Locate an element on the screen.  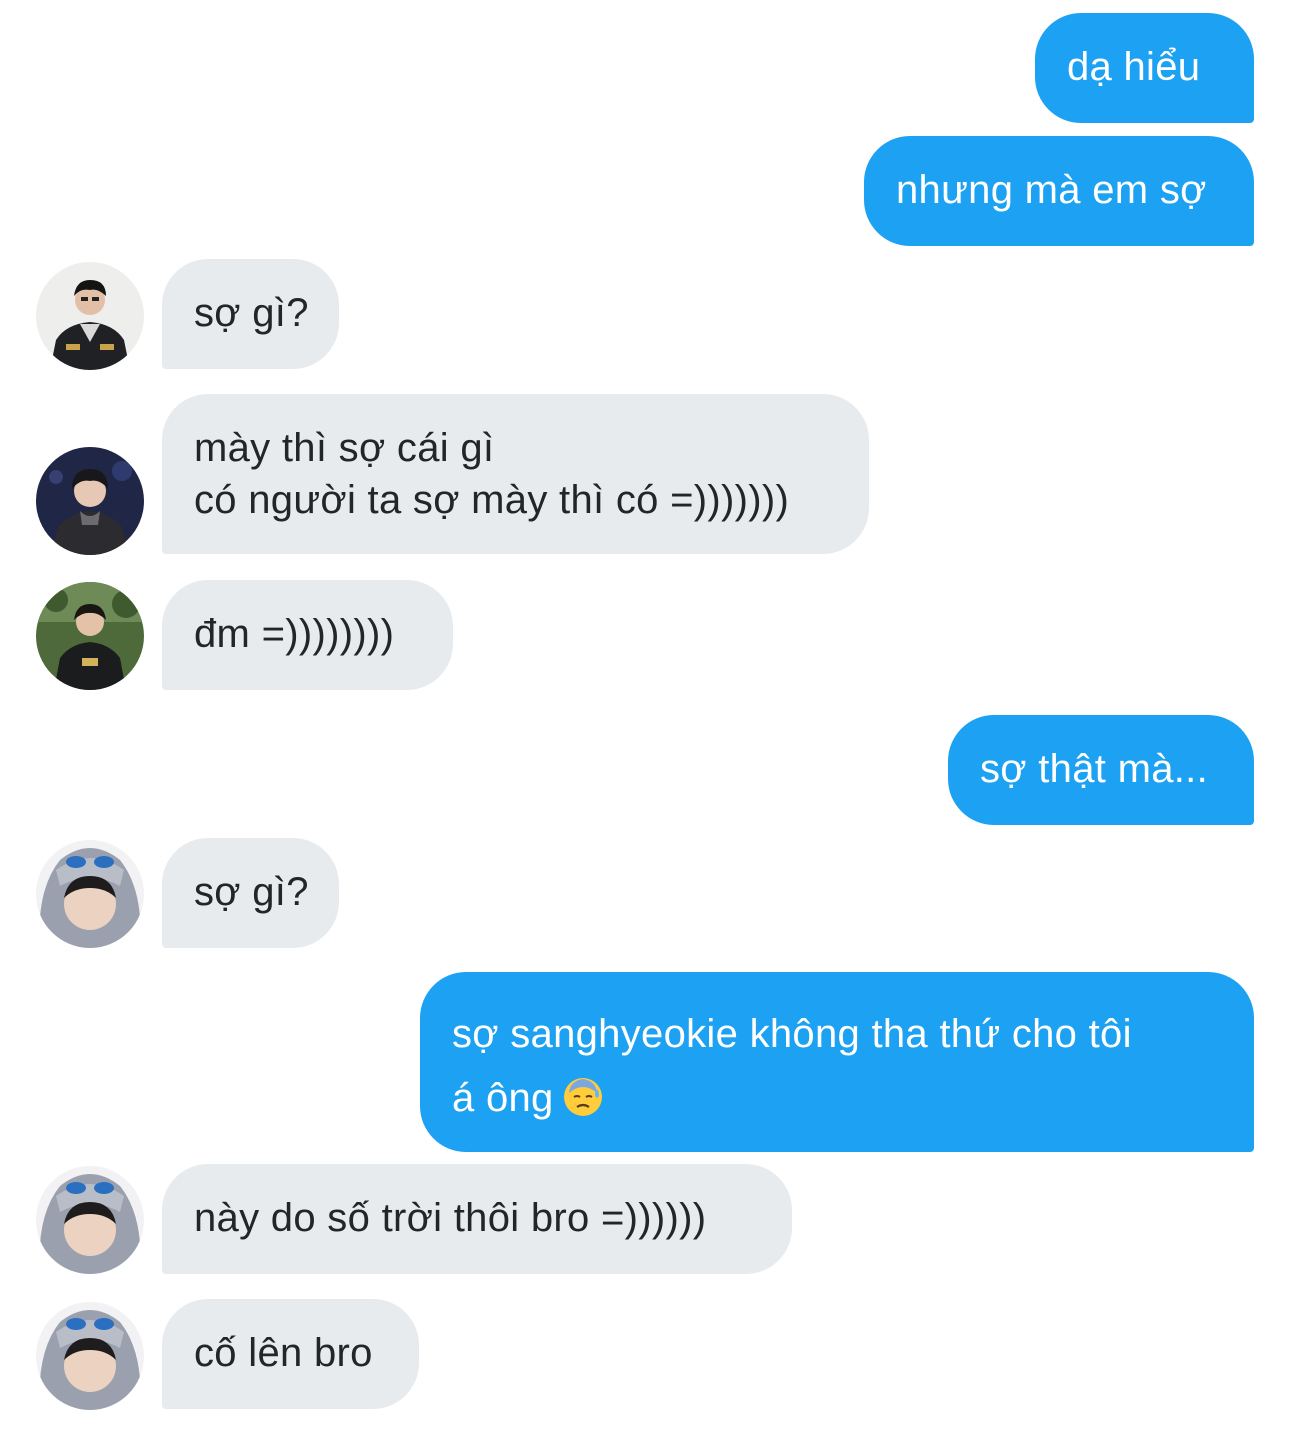
message-text-line: sợ sanghyeokie không tha thứ cho tôi is located at coordinates (792, 1034).